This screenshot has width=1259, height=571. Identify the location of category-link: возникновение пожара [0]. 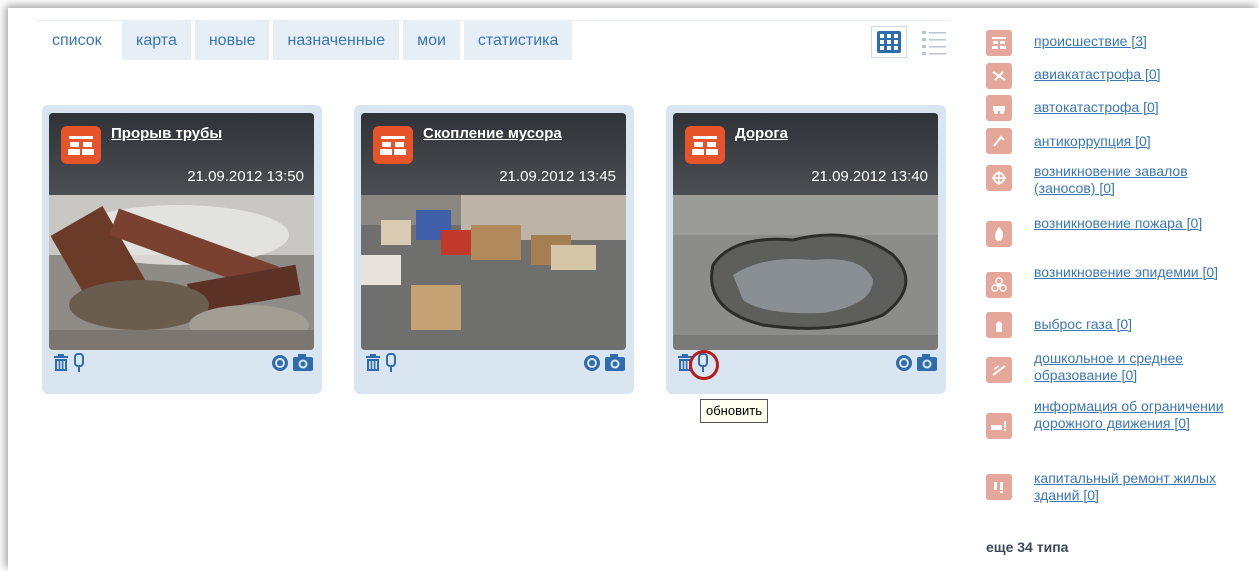
(1139, 223).